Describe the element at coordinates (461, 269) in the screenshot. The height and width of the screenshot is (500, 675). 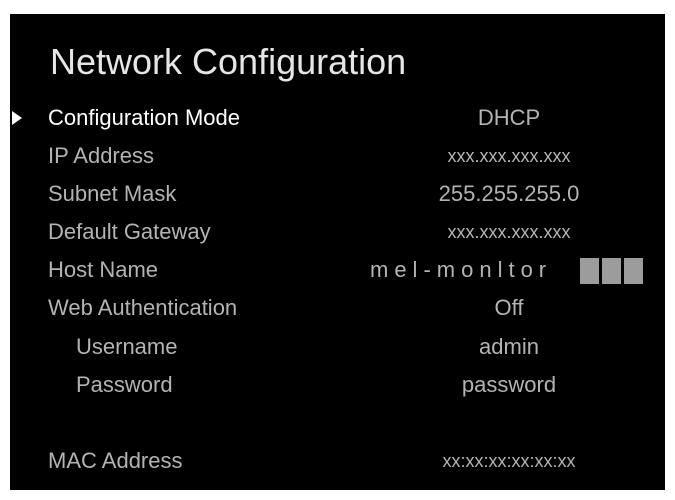
I see `host-name-value: mel-monltor` at that location.